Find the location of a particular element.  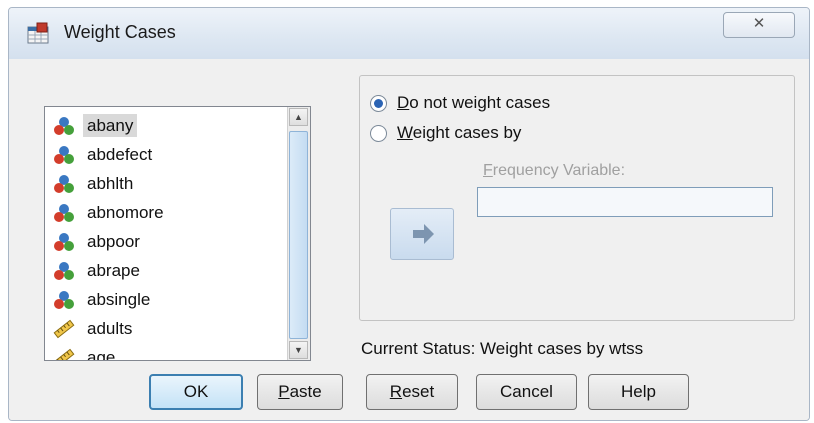

weight-cases-by-label: Weight cases by is located at coordinates (459, 133).